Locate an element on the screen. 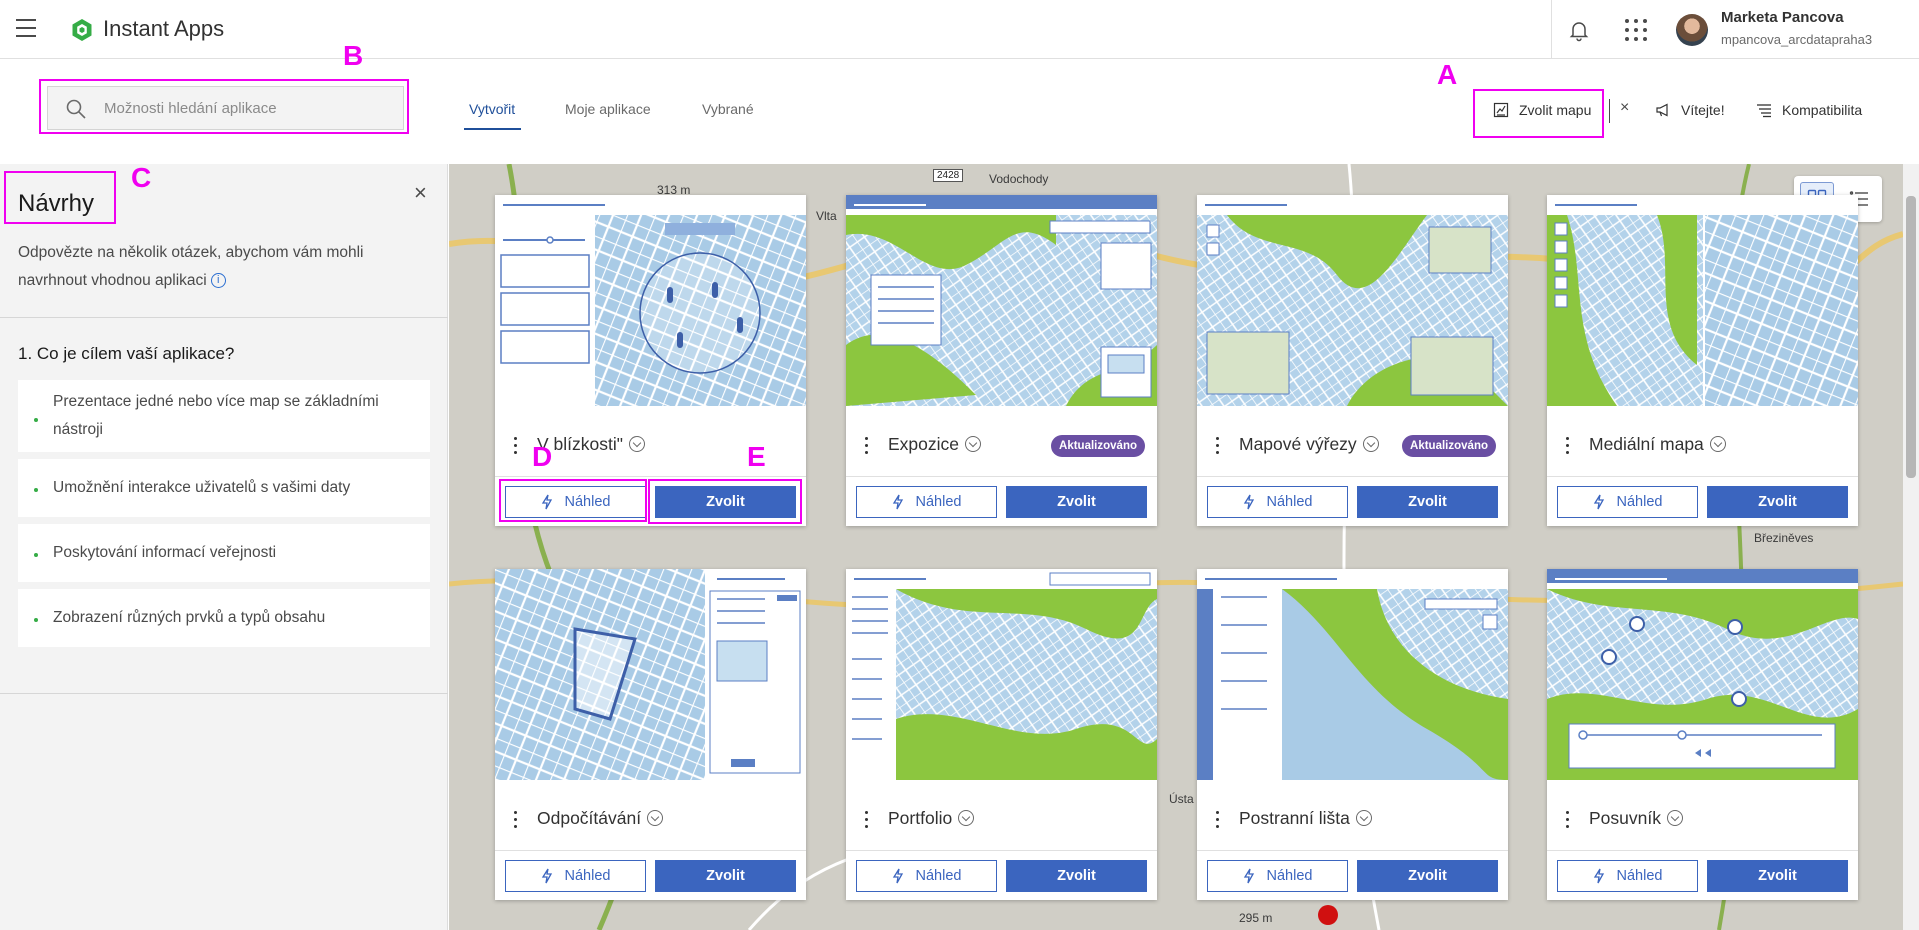 Image resolution: width=1919 pixels, height=930 pixels. filter-list-icon is located at coordinates (1764, 111).